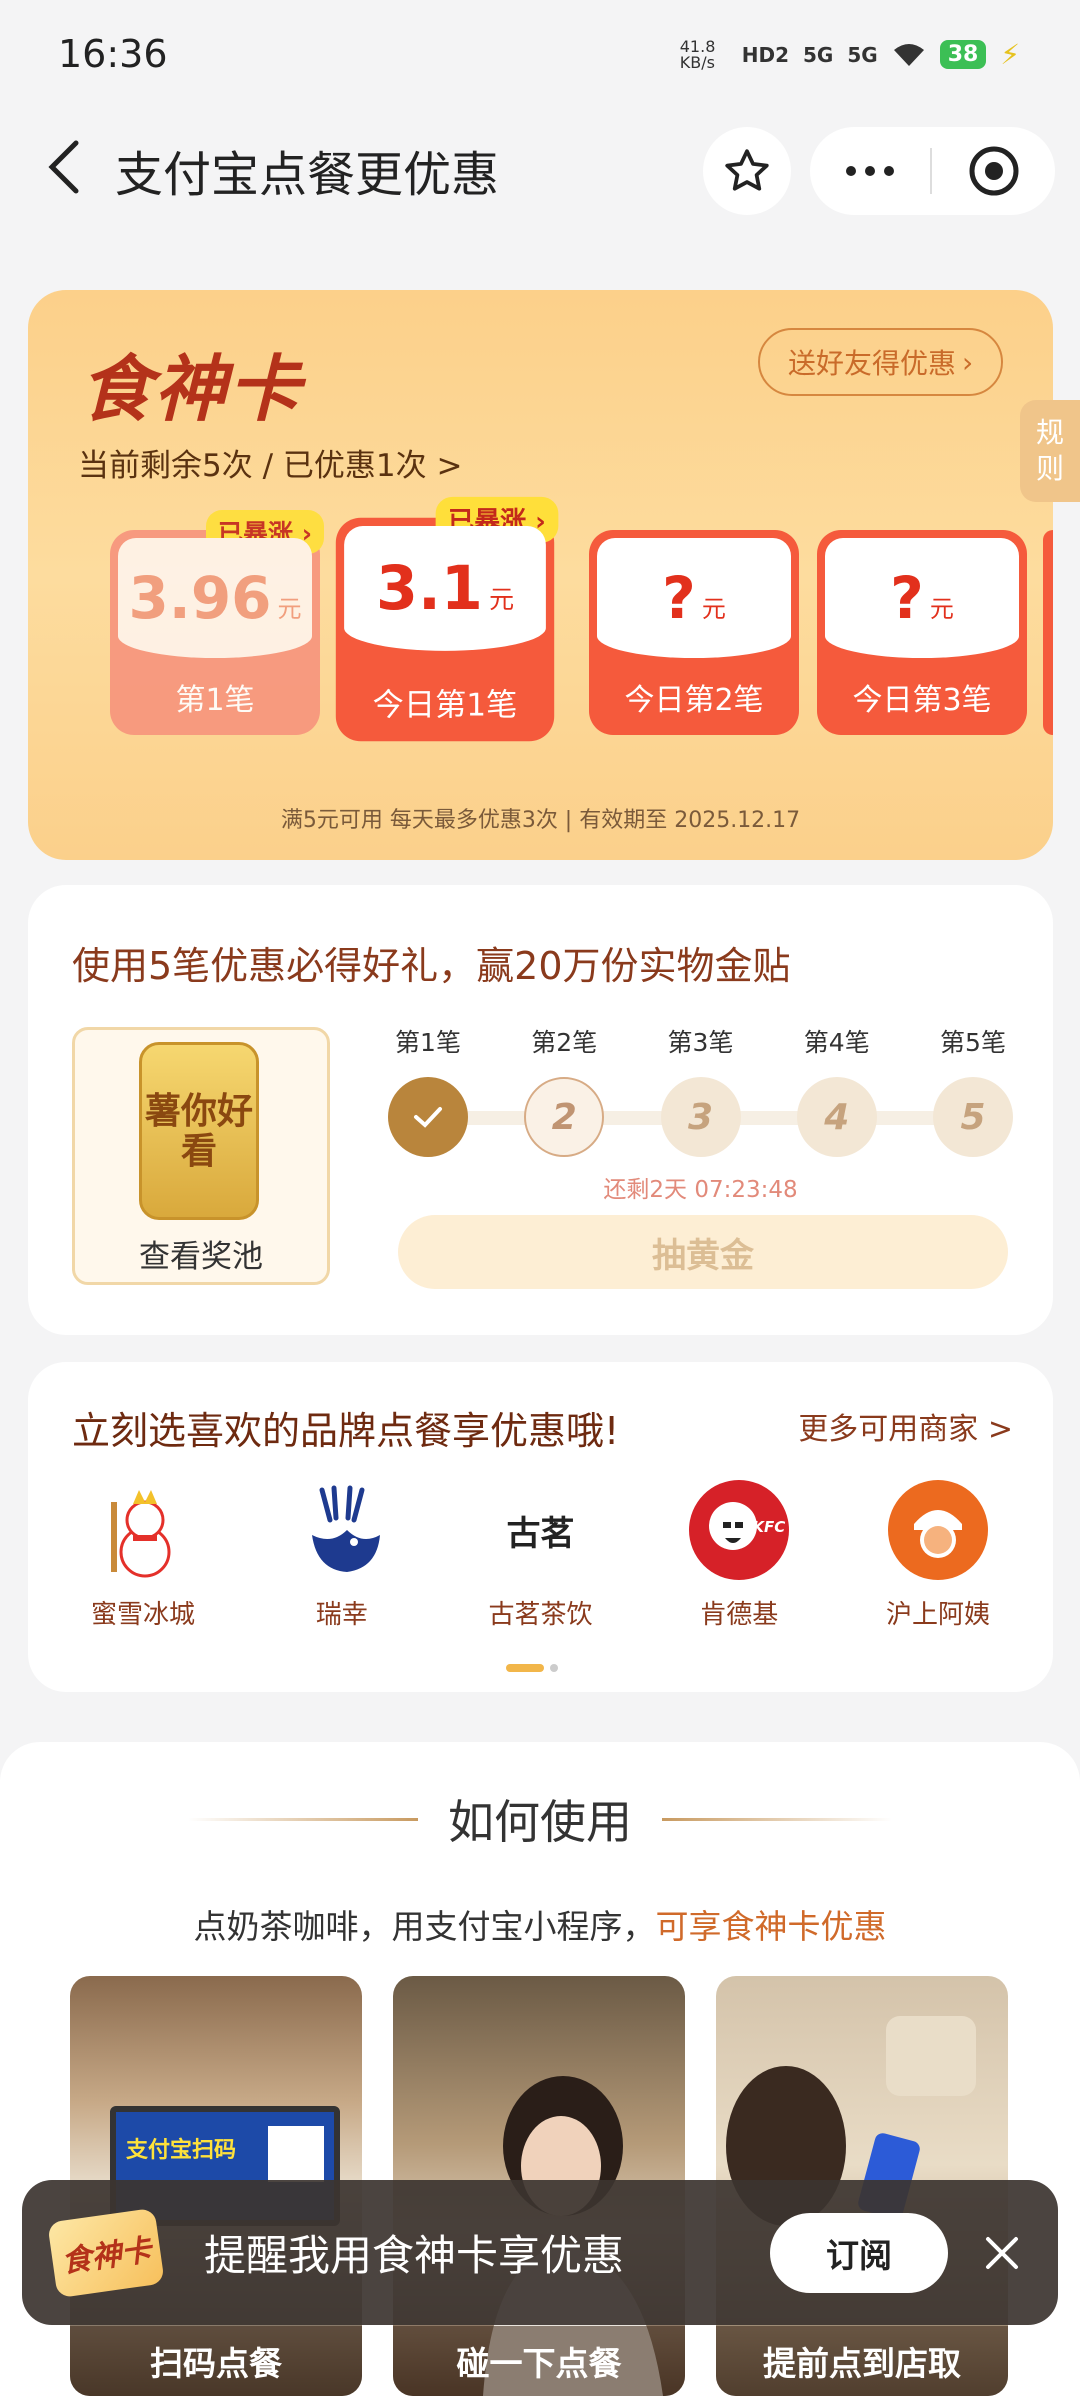 This screenshot has height=2400, width=1080. I want to click on brand-pager, so click(532, 1668).